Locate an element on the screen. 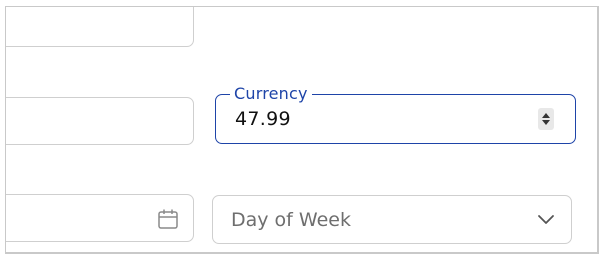 Image resolution: width=603 pixels, height=258 pixels. text-field-middle is located at coordinates (100, 121).